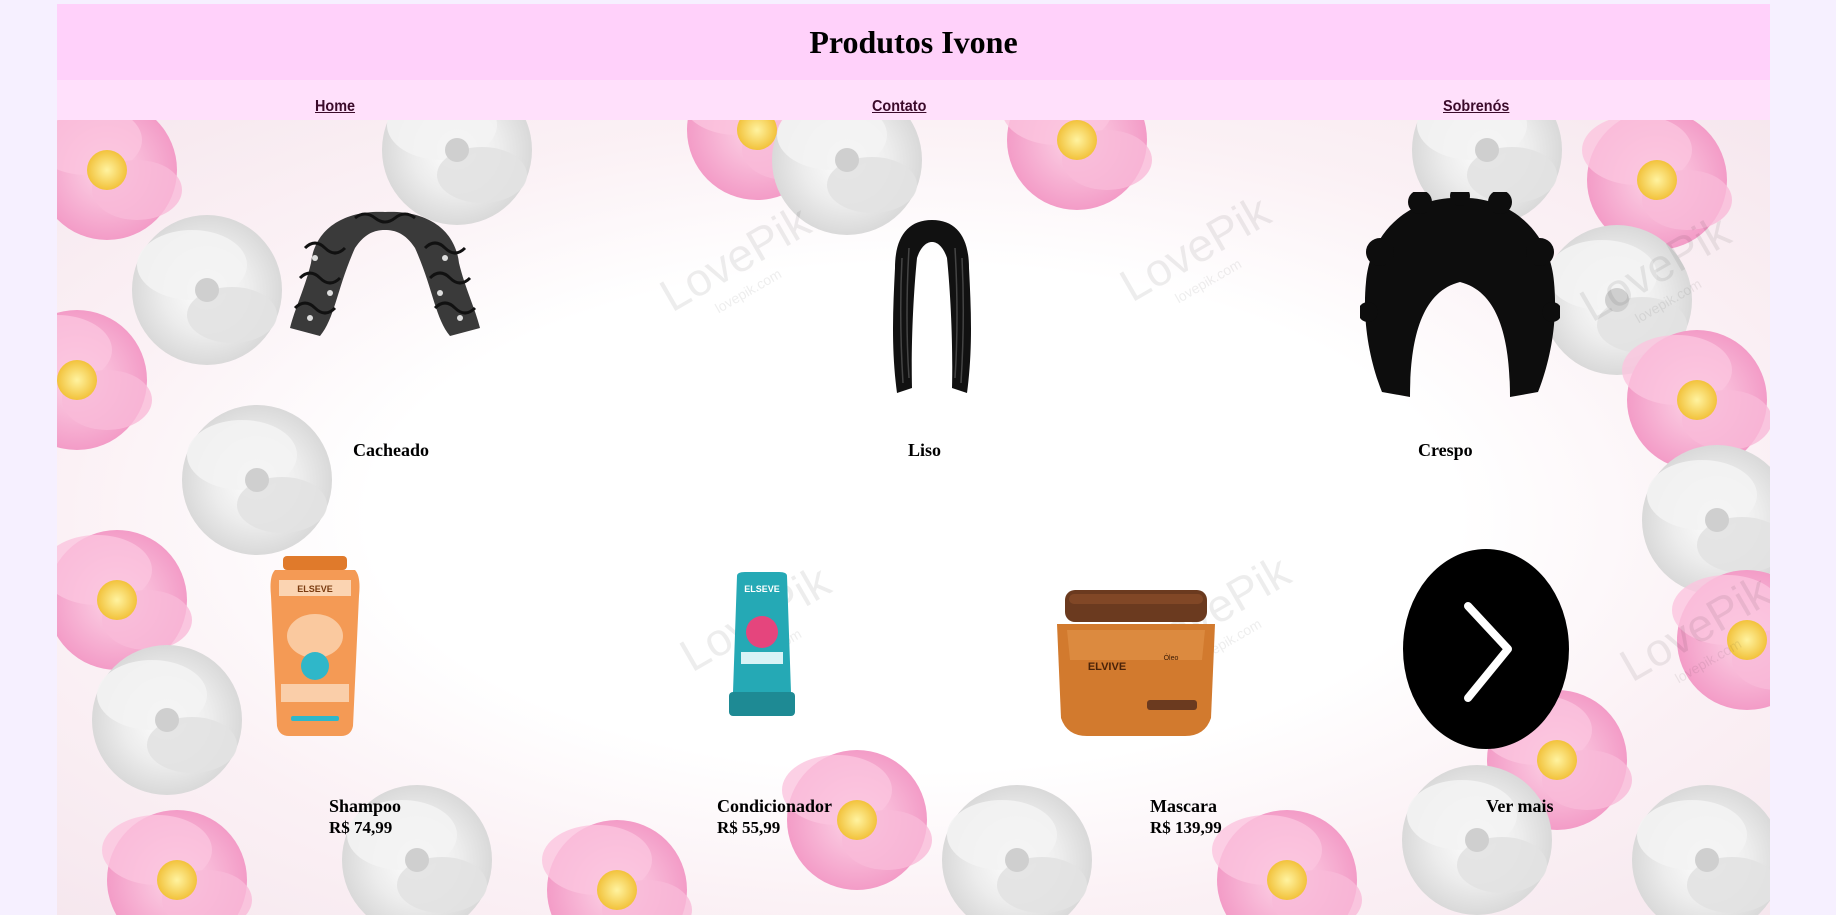  What do you see at coordinates (1476, 107) in the screenshot?
I see `nav-link-sobrenos: Sobrenós` at bounding box center [1476, 107].